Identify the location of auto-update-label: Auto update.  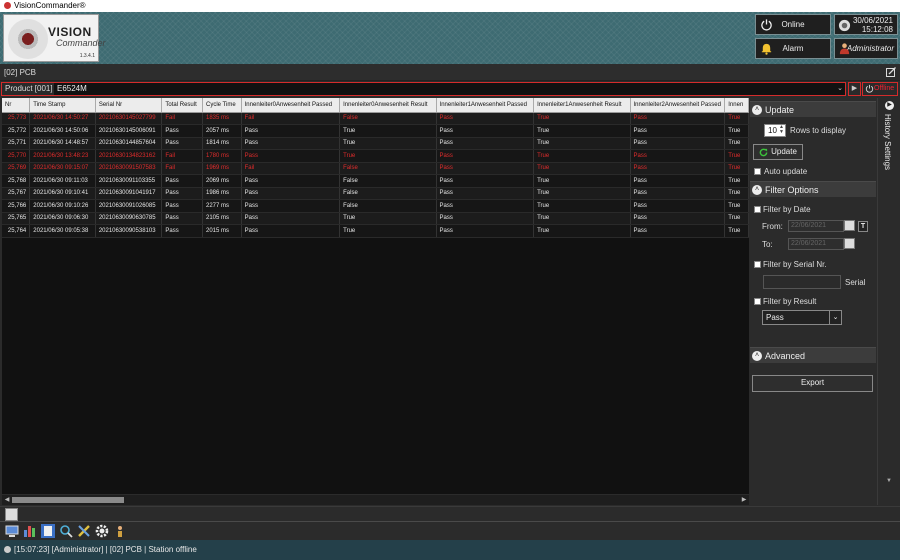
(786, 171).